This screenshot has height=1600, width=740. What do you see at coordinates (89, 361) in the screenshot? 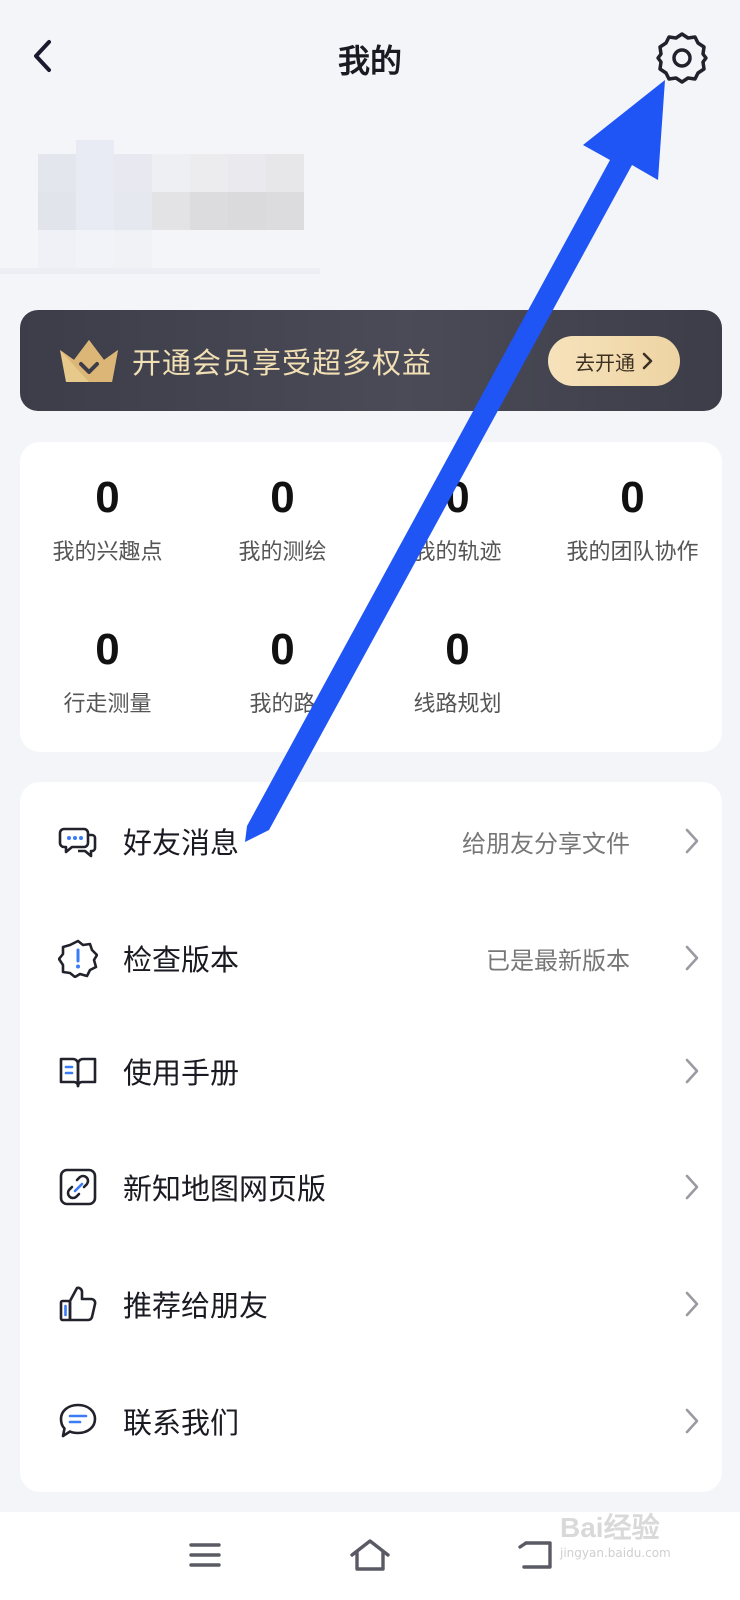
I see `crown-icon` at bounding box center [89, 361].